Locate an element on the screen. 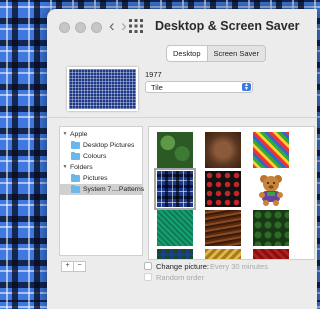 This screenshot has width=320, height=309. minimize-window-button is located at coordinates (80, 27).